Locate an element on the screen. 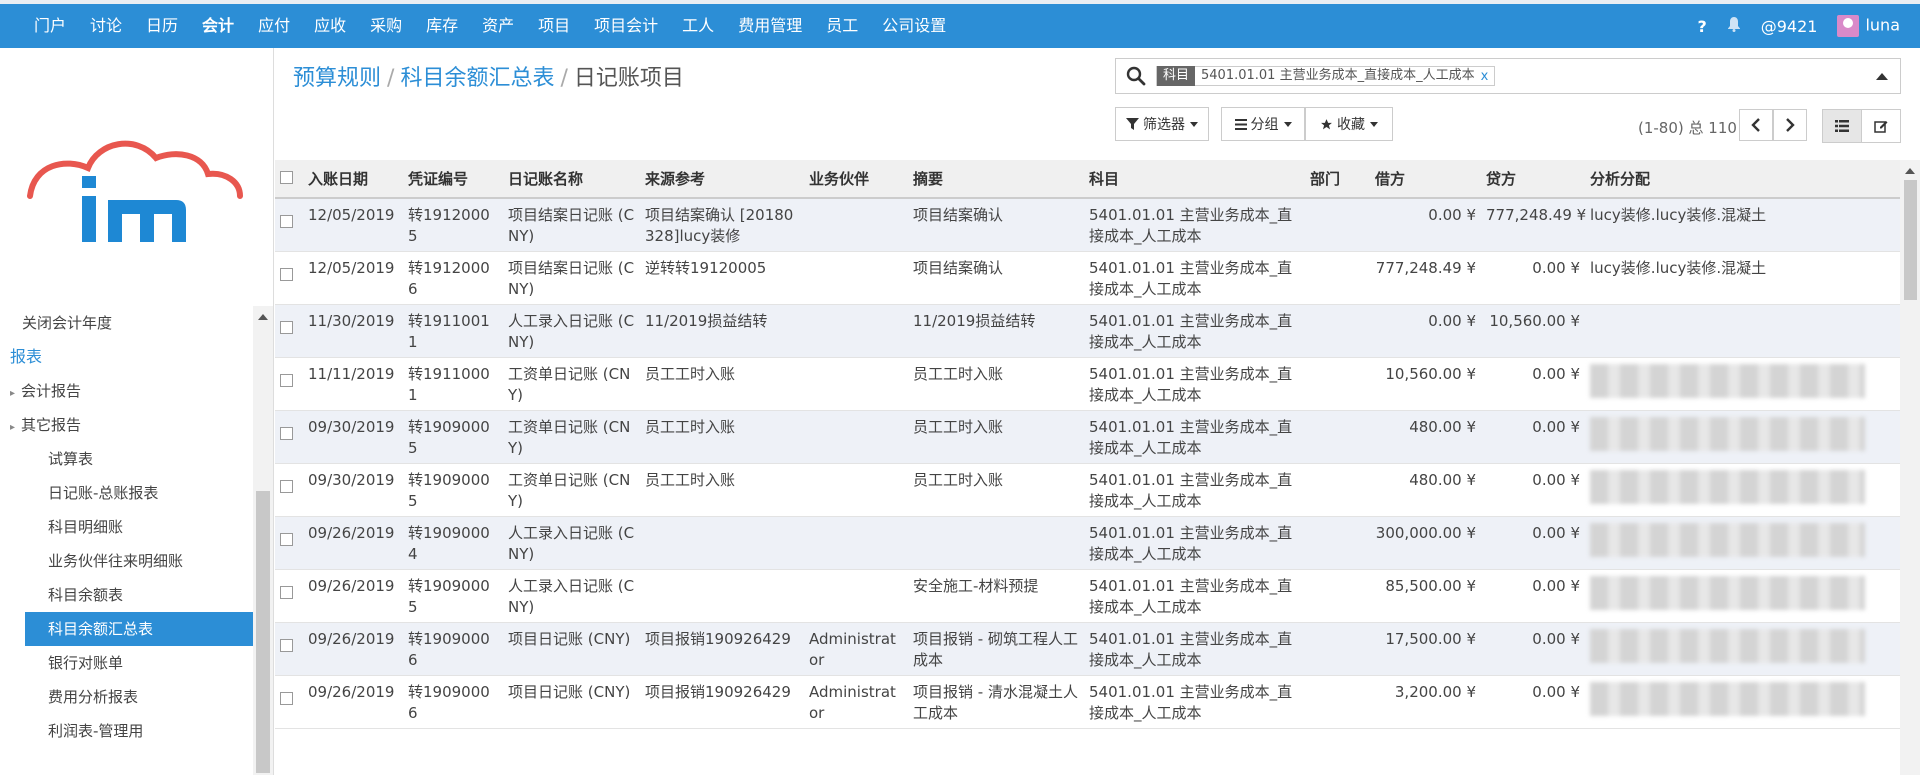 The height and width of the screenshot is (775, 1920). favorites-button: 收藏 is located at coordinates (1349, 124).